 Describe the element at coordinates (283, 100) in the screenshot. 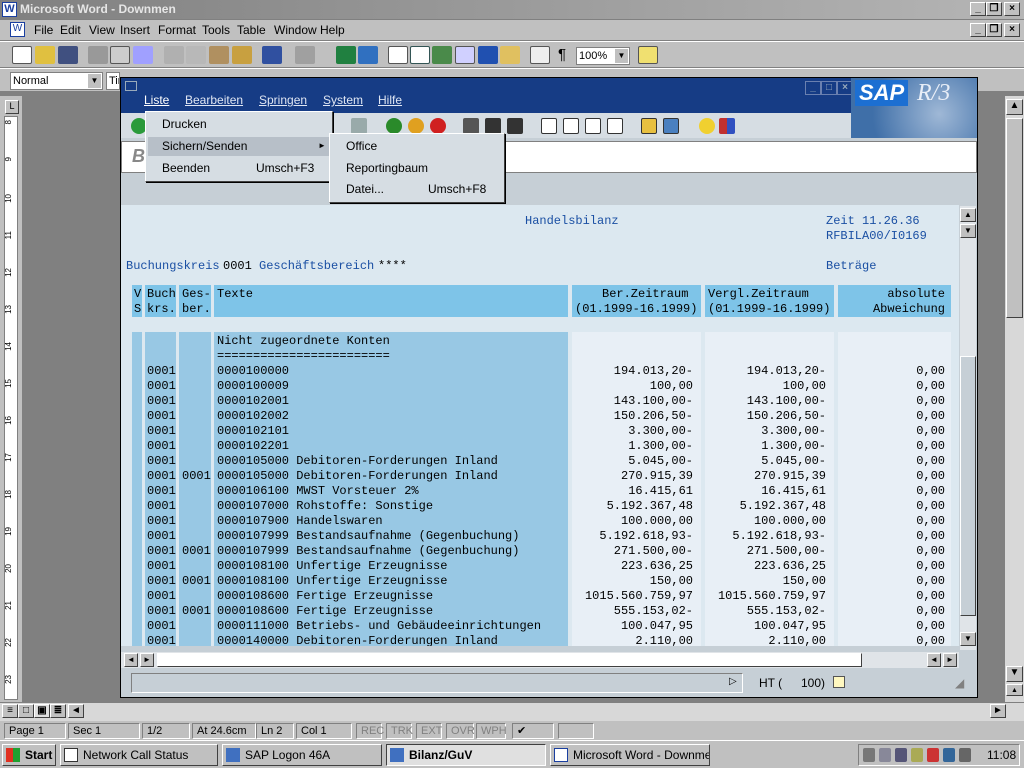

I see `sap-menu-springen: Springen` at that location.